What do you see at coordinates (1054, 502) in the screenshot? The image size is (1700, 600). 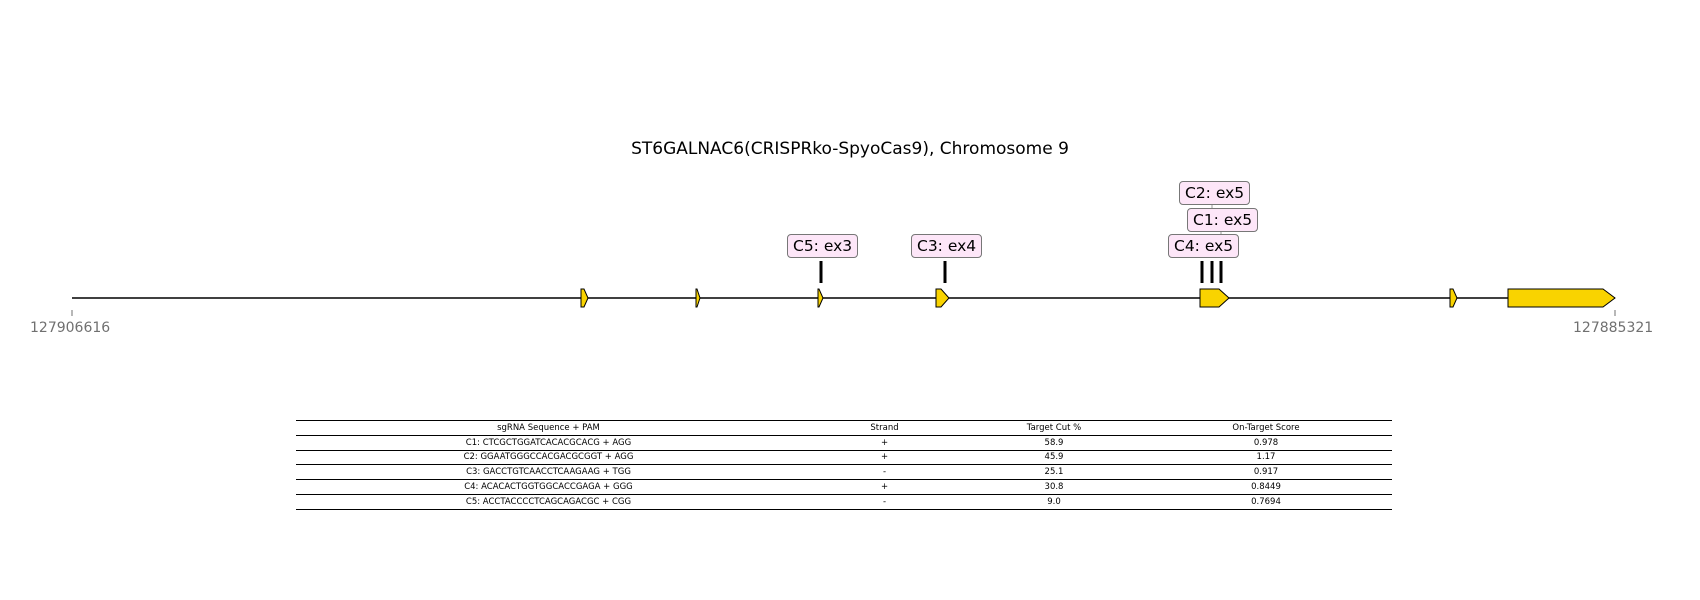 I see `cell-cut: 9.0` at bounding box center [1054, 502].